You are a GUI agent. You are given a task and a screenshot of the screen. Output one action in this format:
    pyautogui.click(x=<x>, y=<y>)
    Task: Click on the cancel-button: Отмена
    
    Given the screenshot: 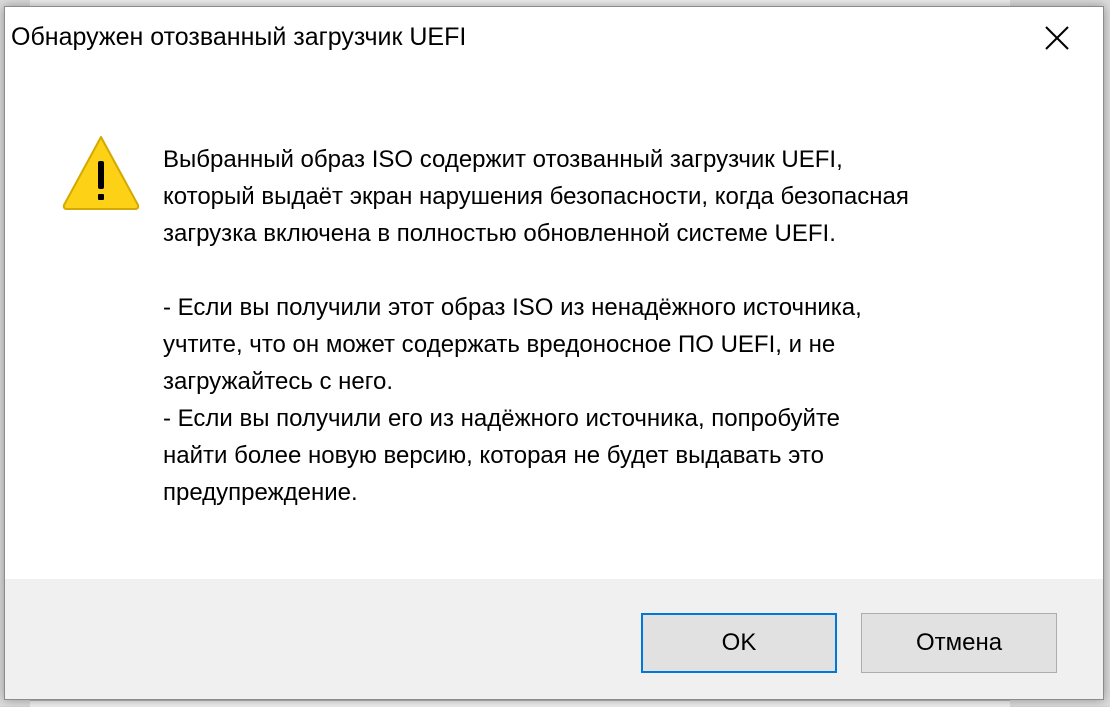 What is the action you would take?
    pyautogui.click(x=959, y=643)
    